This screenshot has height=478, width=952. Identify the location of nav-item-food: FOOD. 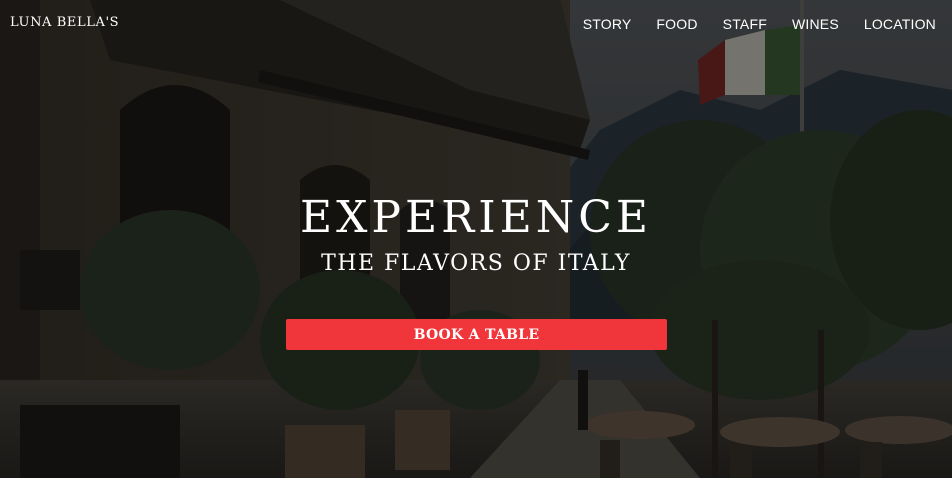
(676, 24).